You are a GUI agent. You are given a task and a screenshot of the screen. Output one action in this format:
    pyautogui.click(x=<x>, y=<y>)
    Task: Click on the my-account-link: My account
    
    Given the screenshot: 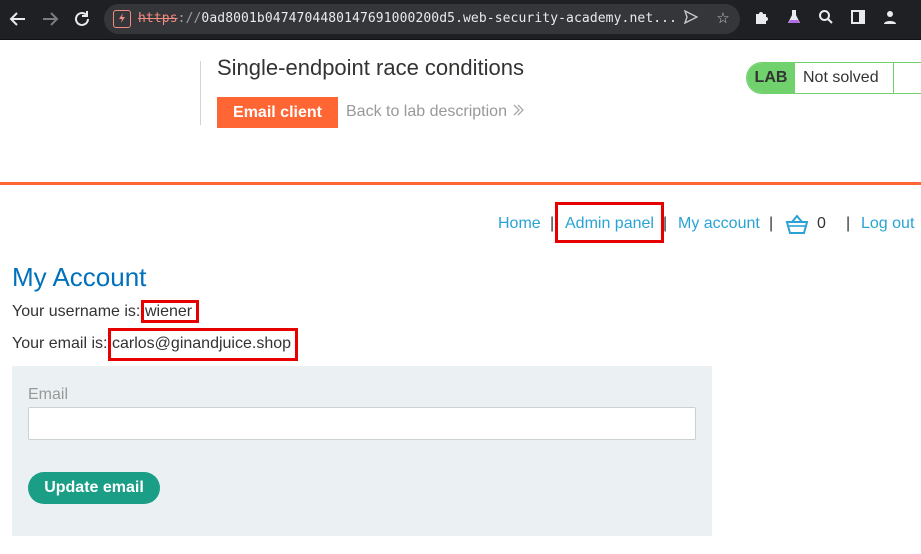 What is the action you would take?
    pyautogui.click(x=719, y=224)
    